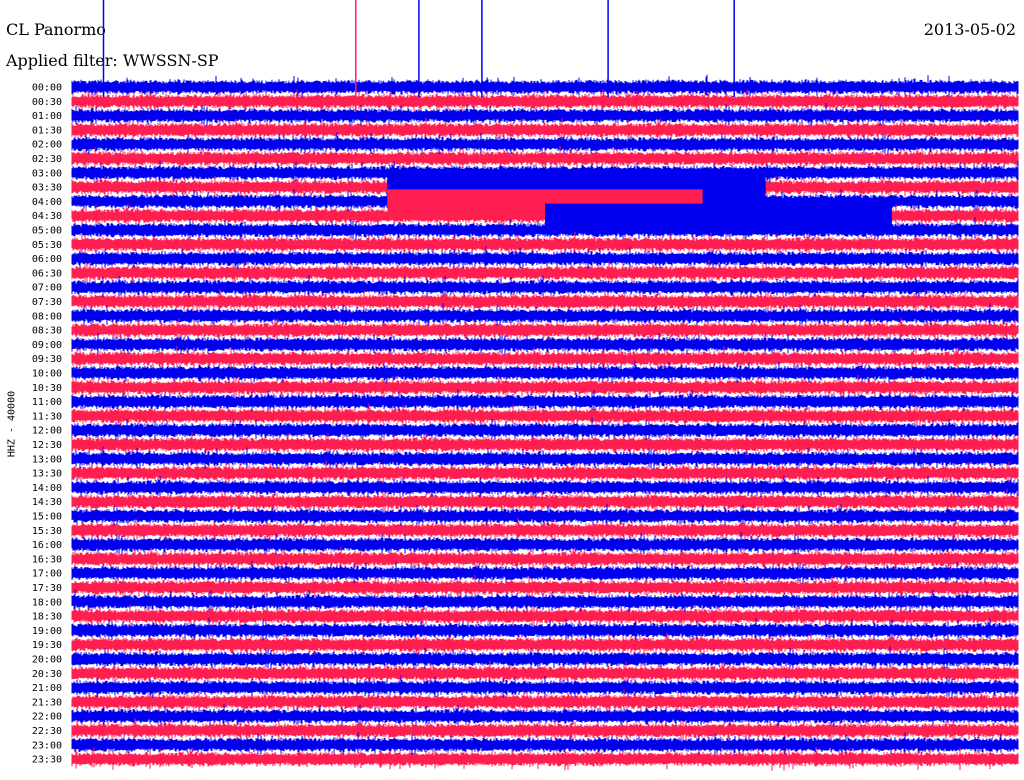 This screenshot has height=780, width=1024. What do you see at coordinates (47, 760) in the screenshot?
I see `row-tick-label: 23:30` at bounding box center [47, 760].